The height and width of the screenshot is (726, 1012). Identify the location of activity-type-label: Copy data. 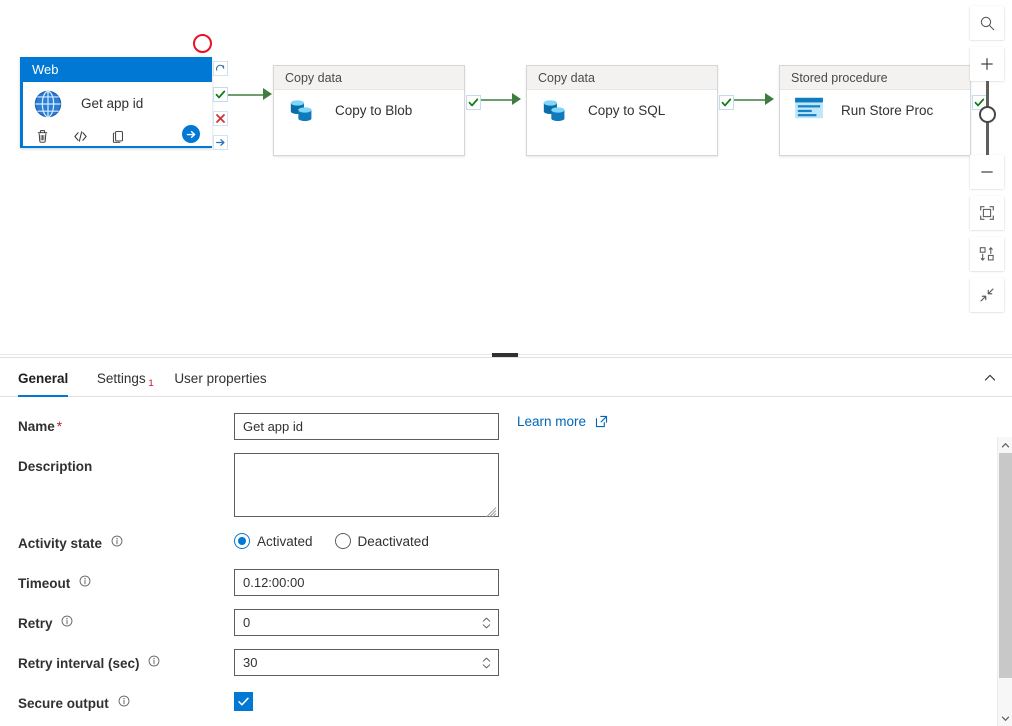
(369, 78).